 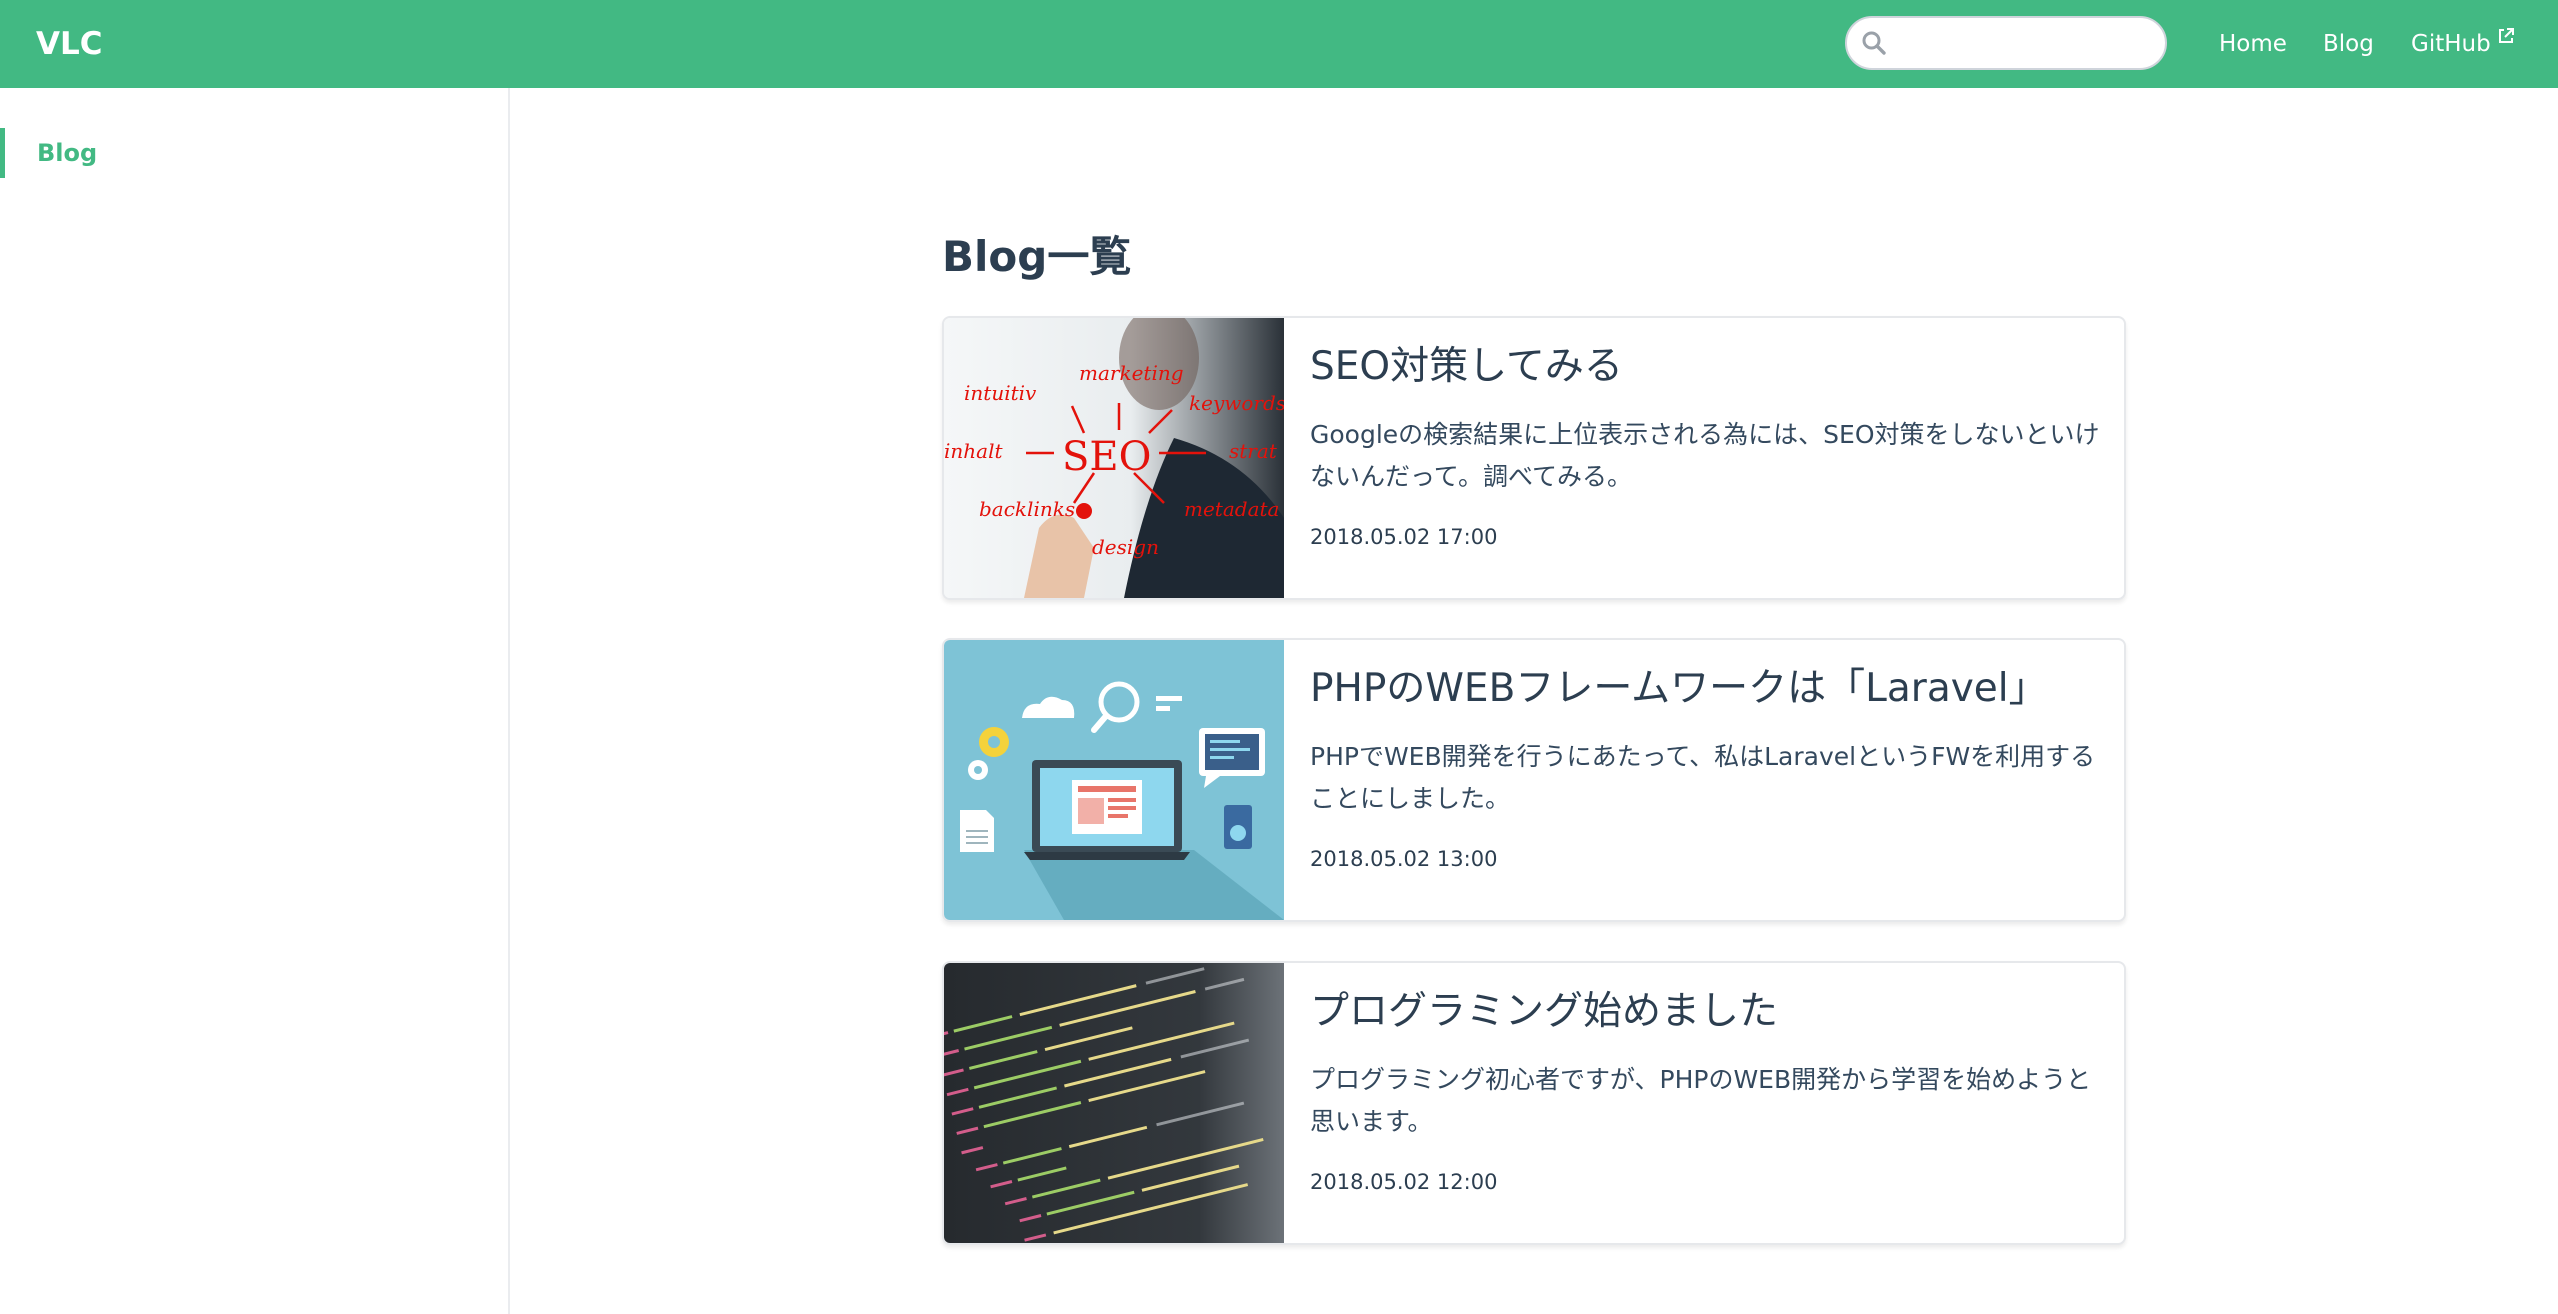 What do you see at coordinates (2348, 44) in the screenshot?
I see `nav-link-blog: Blog` at bounding box center [2348, 44].